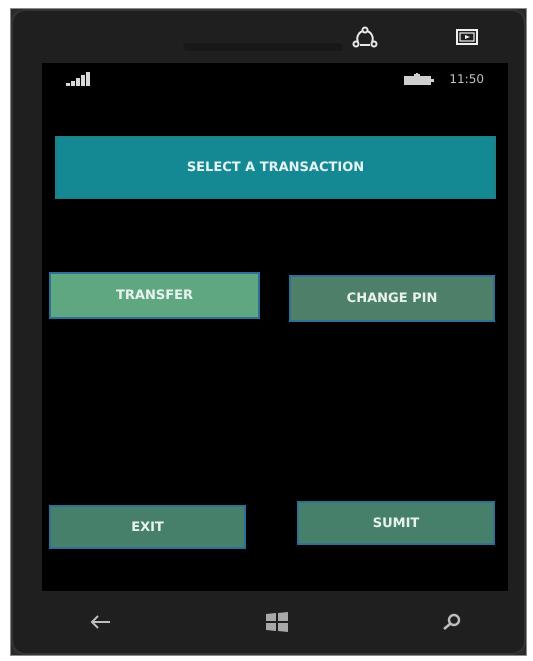 Image resolution: width=533 pixels, height=661 pixels. I want to click on change-pin-button: CHANGE PIN, so click(392, 298).